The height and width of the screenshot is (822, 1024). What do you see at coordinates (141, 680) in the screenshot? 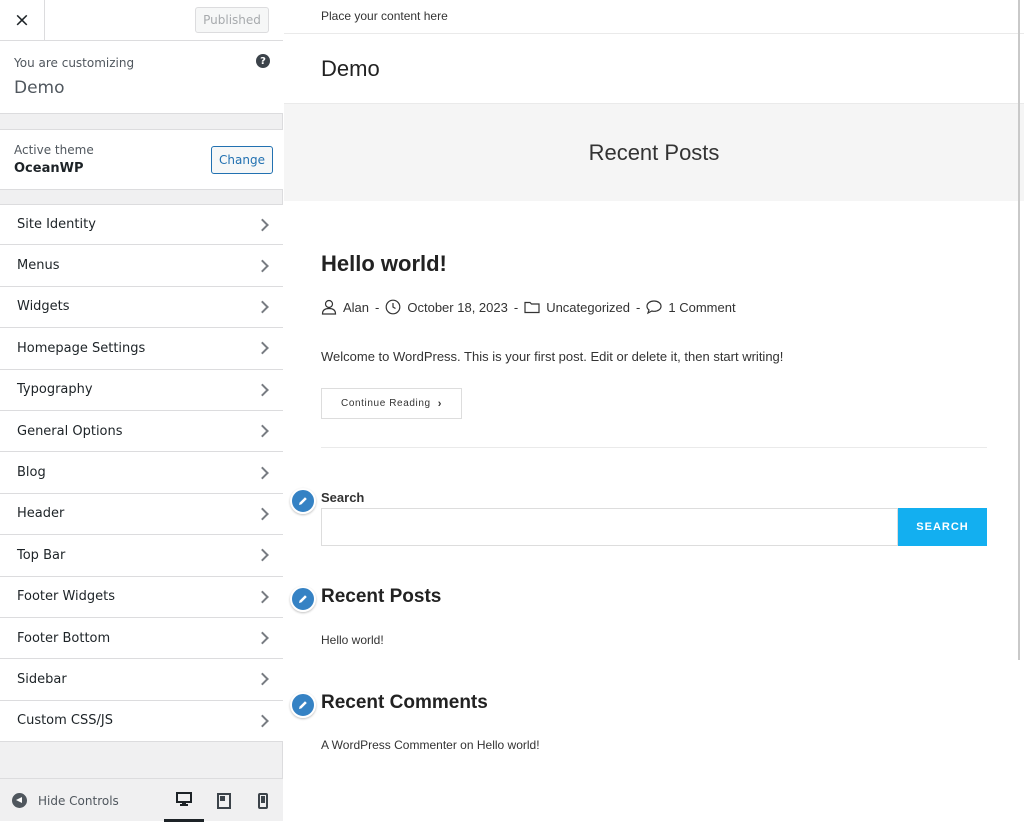
I see `panel-sidebar: Sidebar` at bounding box center [141, 680].